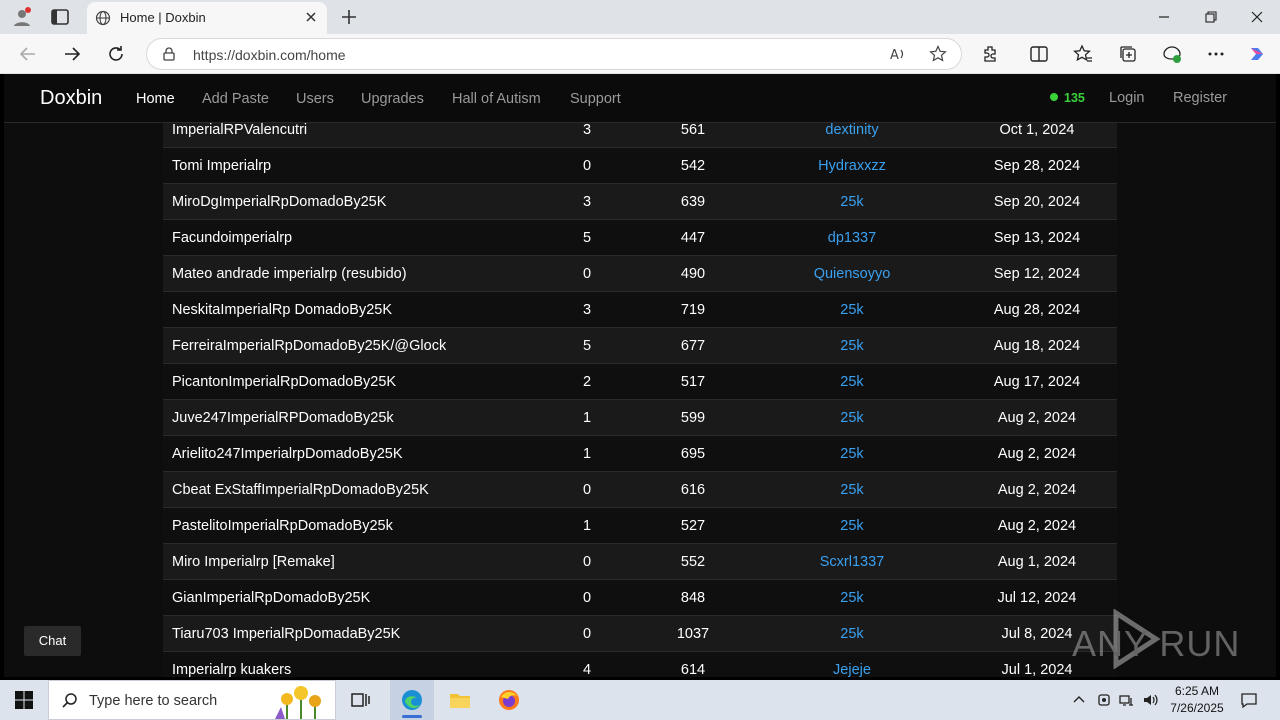 The width and height of the screenshot is (1280, 720). I want to click on split-screen-icon, so click(1039, 54).